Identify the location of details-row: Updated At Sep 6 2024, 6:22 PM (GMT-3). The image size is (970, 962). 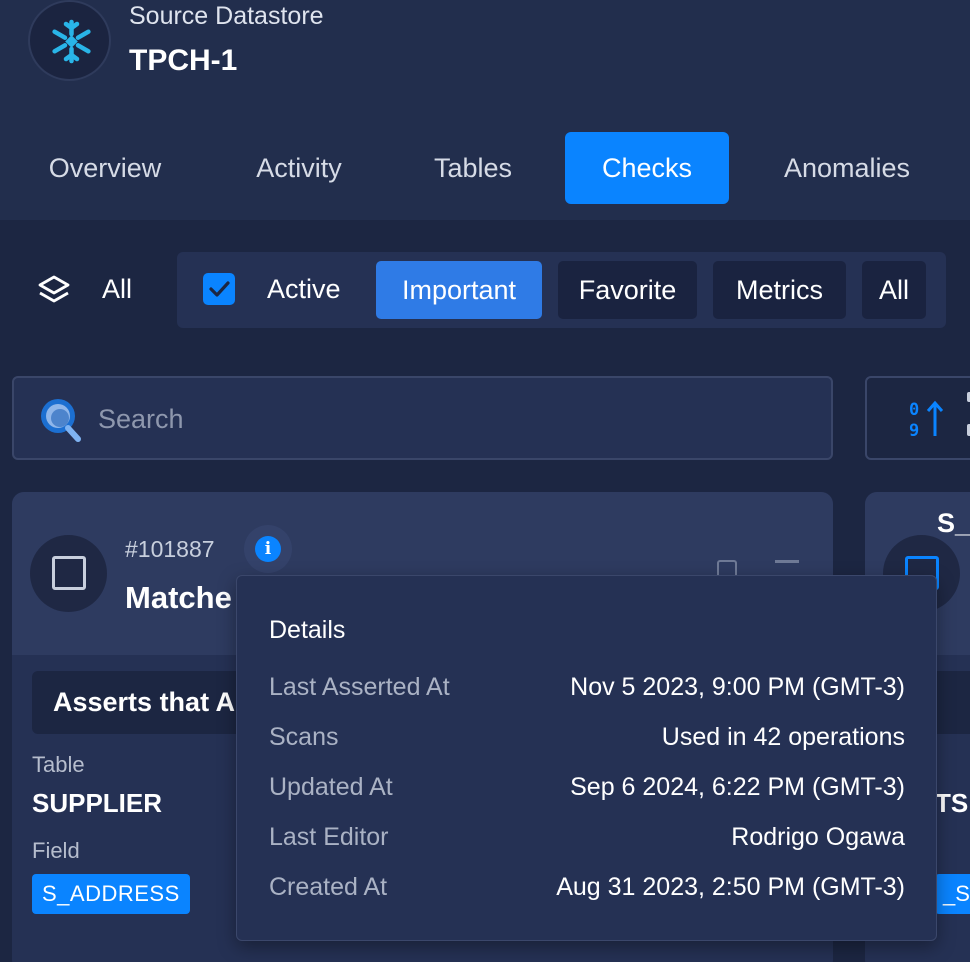
(587, 790).